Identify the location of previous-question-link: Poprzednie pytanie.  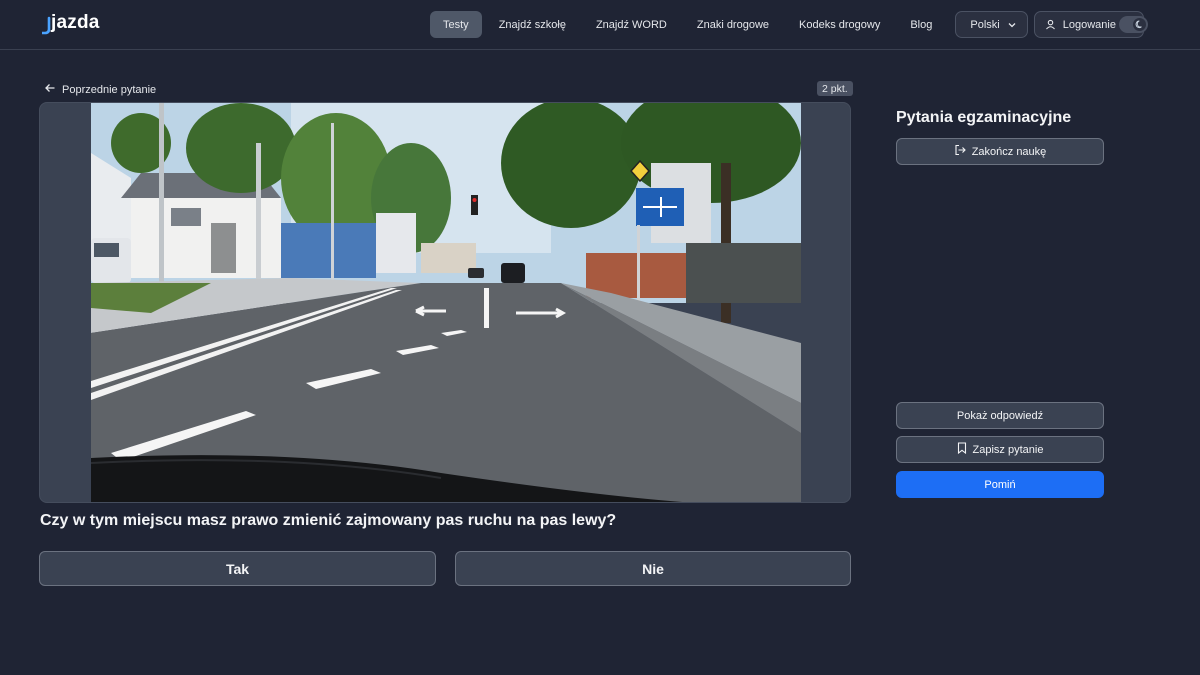
(100, 89).